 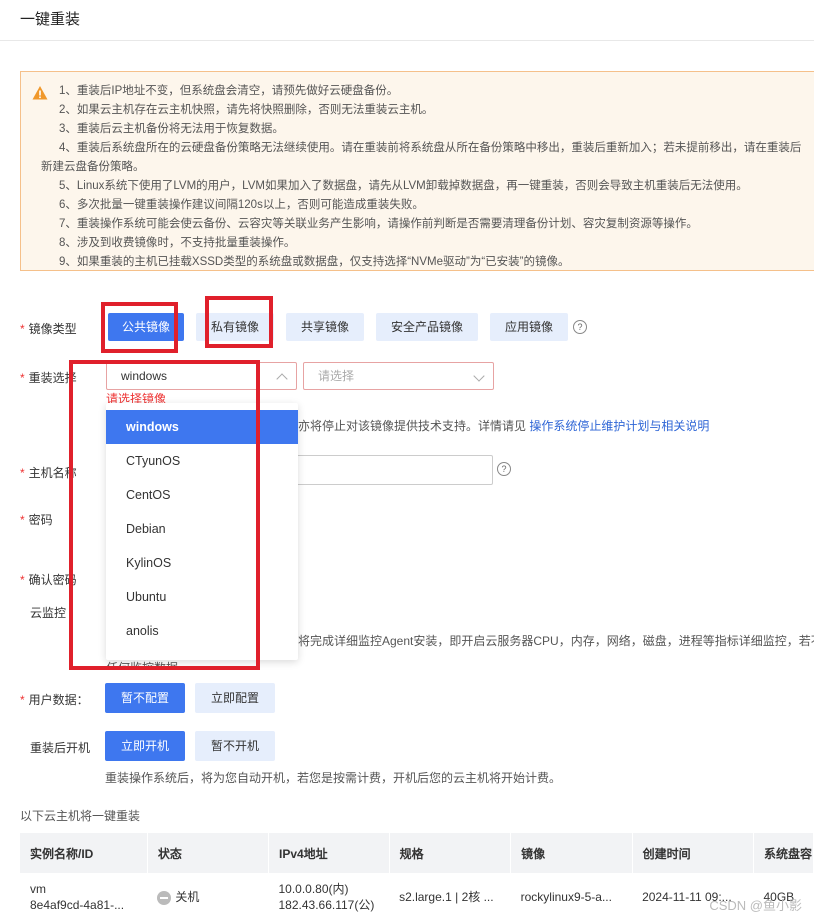 What do you see at coordinates (282, 379) in the screenshot?
I see `chevron-up-icon` at bounding box center [282, 379].